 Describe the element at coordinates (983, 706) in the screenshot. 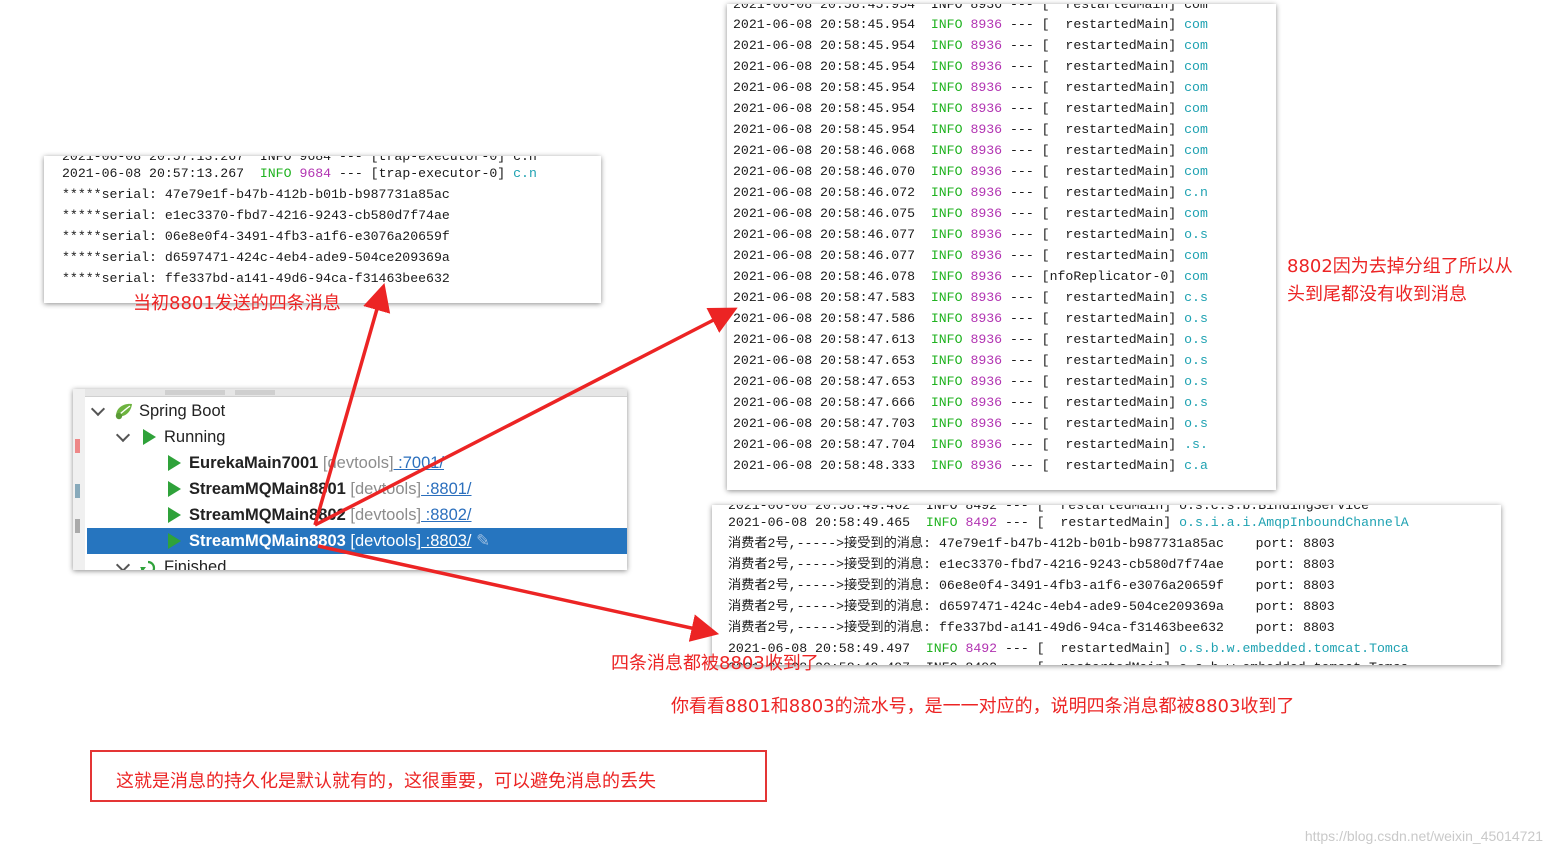

I see `annotation-serial-match: 你看看8801和8803的流水号，是一一对应的，说明四条消息都被8803收到了` at that location.